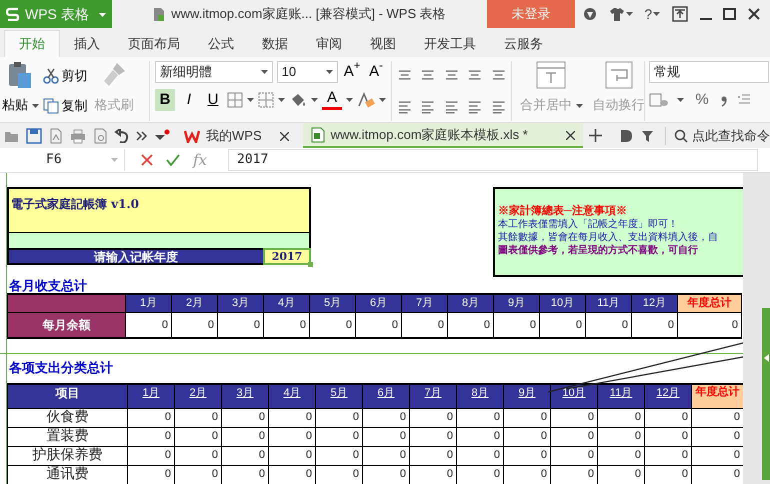 Image resolution: width=770 pixels, height=501 pixels. Describe the element at coordinates (450, 43) in the screenshot. I see `ribbon-tab: 开发工具` at that location.